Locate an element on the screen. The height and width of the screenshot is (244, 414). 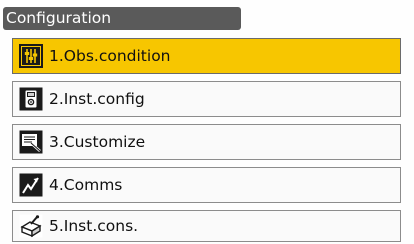
screen-title: Configuration is located at coordinates (122, 18).